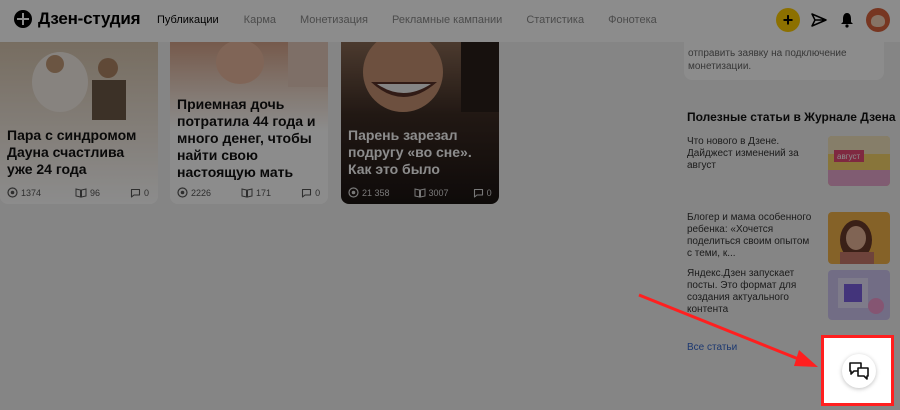  Describe the element at coordinates (89, 18) in the screenshot. I see `logo-text: Дзен-студия` at that location.